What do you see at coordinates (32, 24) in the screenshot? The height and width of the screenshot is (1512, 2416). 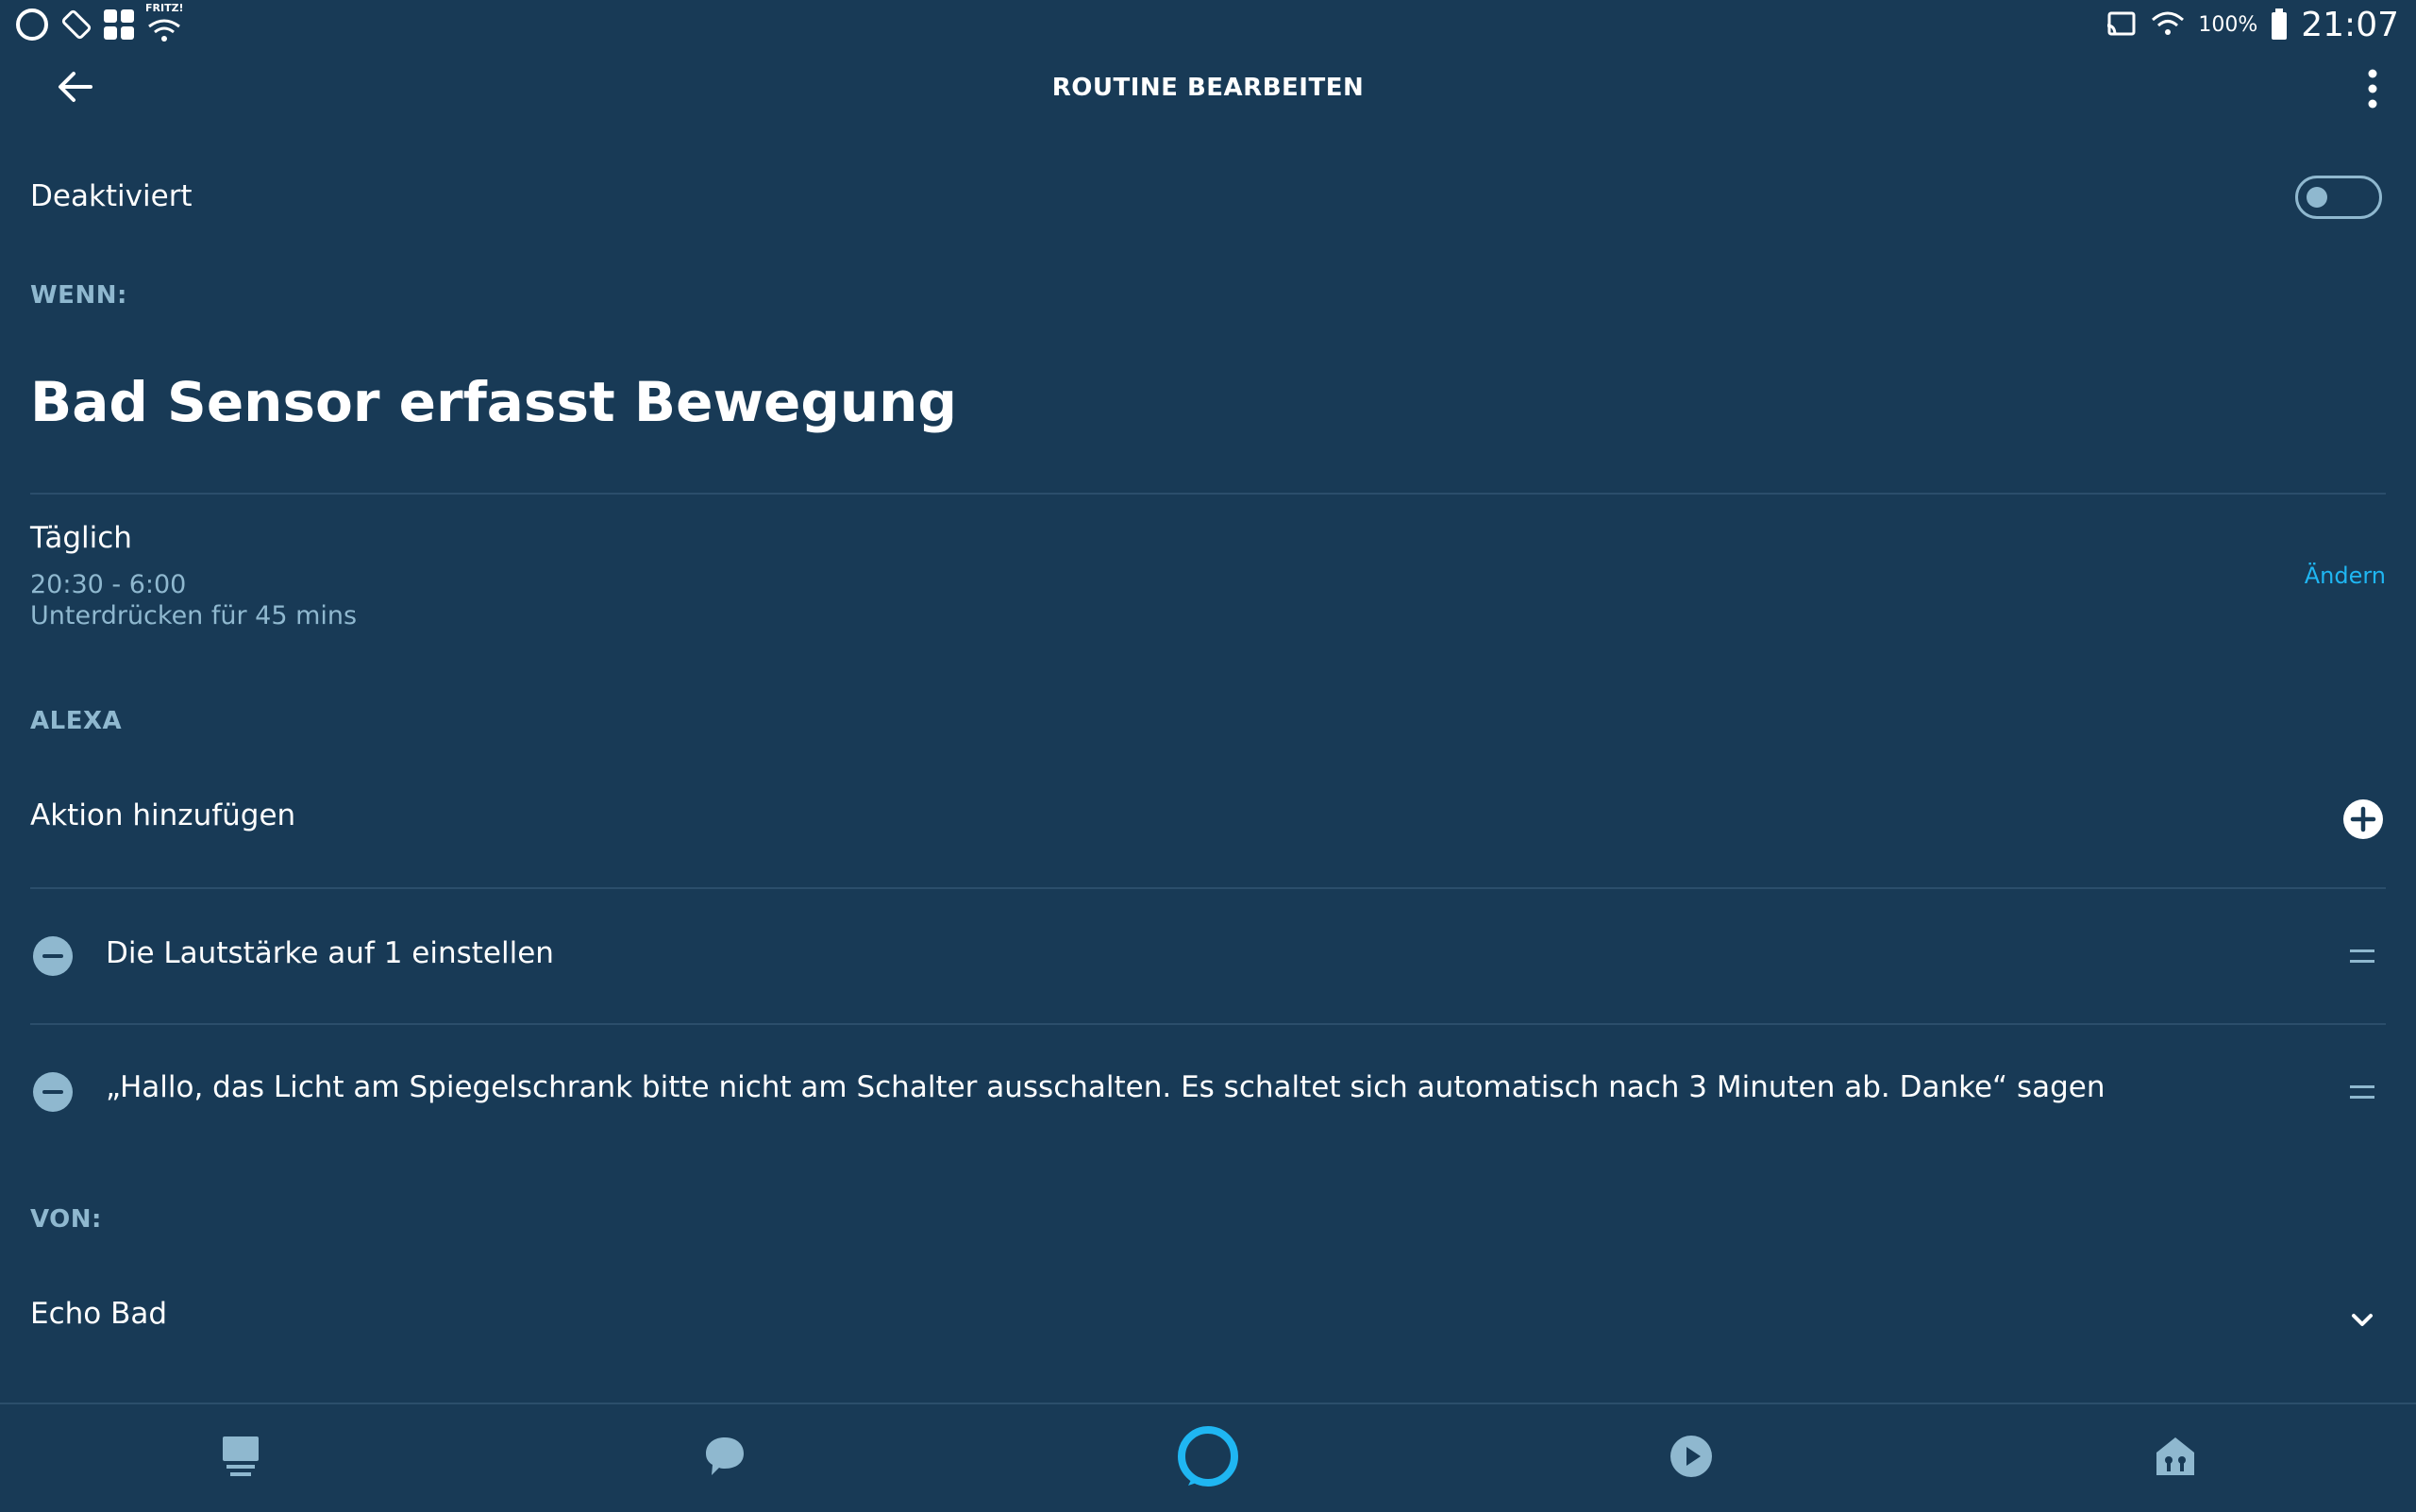 I see `alexa-notification-icon` at bounding box center [32, 24].